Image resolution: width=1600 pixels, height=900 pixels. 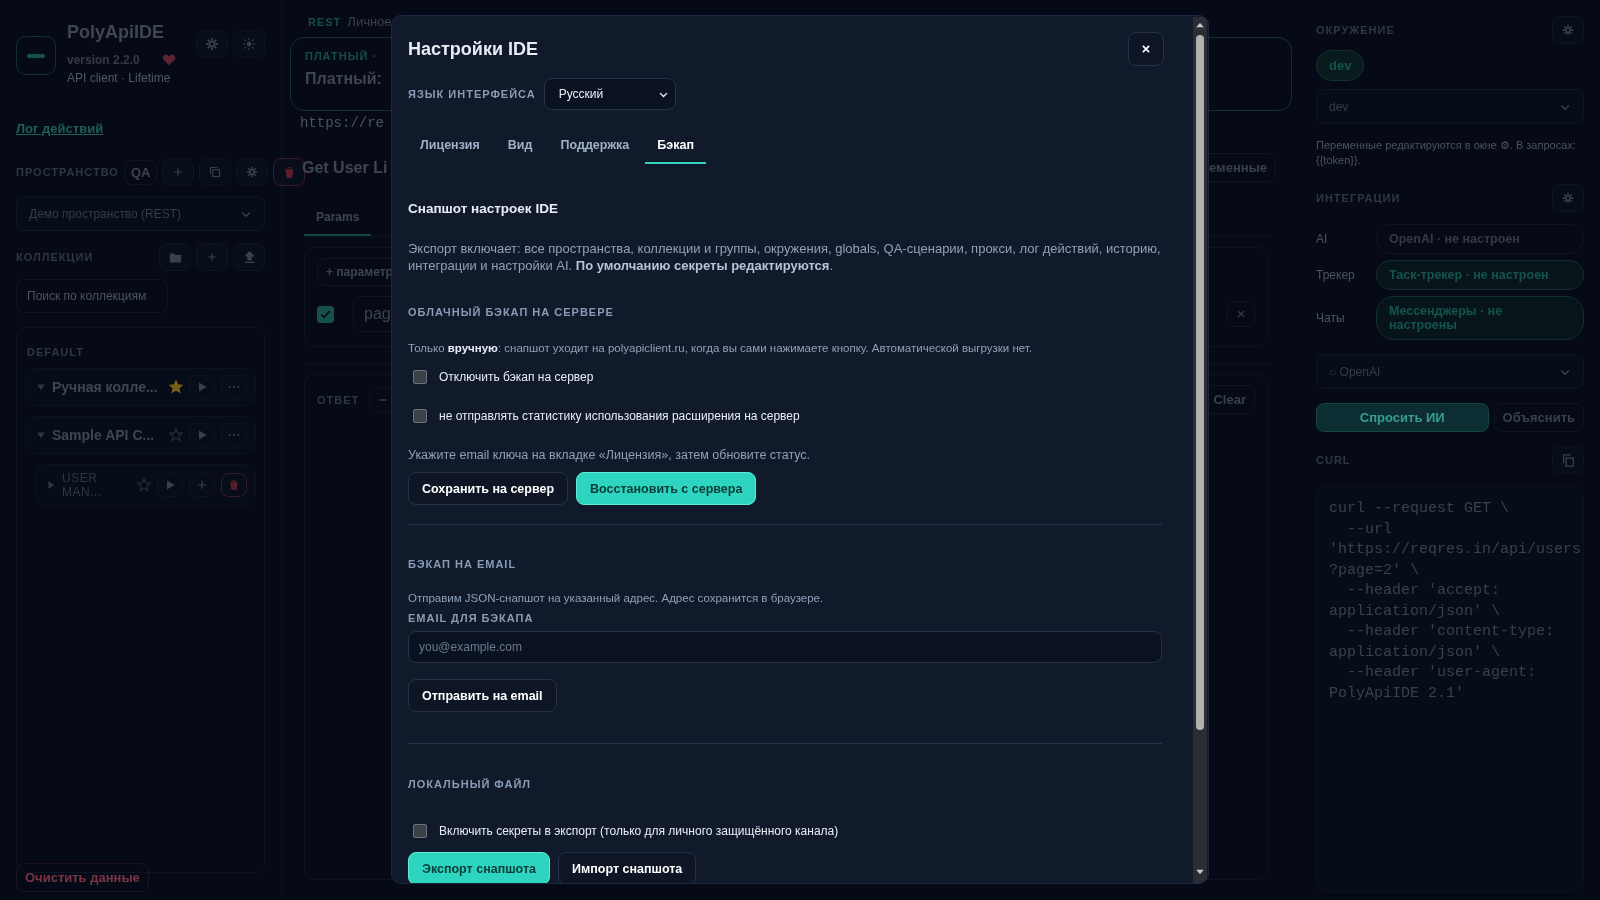 I want to click on plan-title: Платный:, so click(x=344, y=79).